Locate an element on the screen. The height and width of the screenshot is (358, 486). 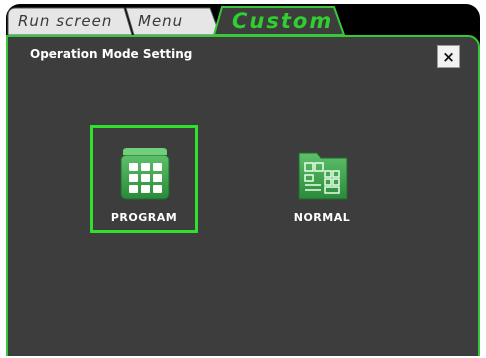
normal-mode-button: NORMAL is located at coordinates (322, 179).